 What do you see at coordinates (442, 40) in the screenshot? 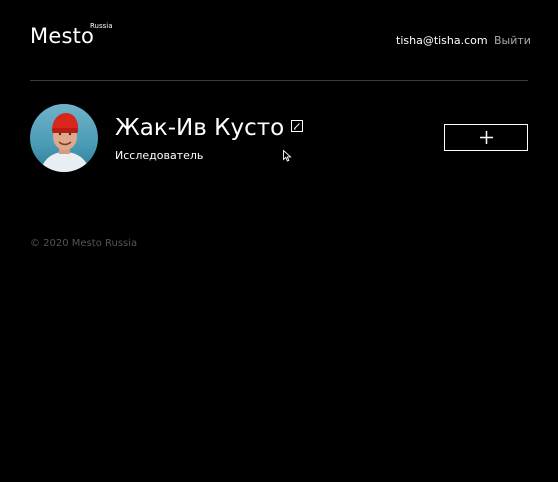
I see `user-email: tisha@tisha.com` at bounding box center [442, 40].